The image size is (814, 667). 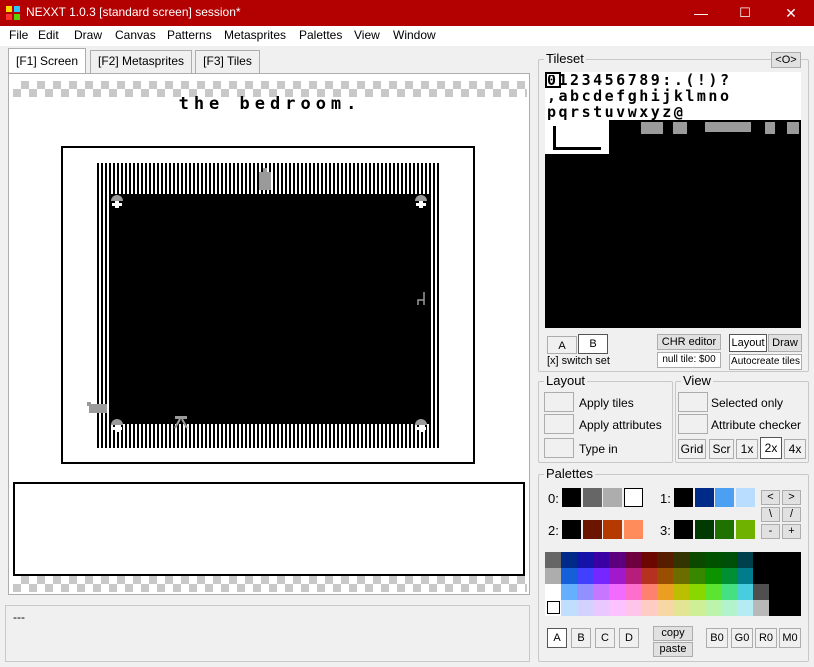 I want to click on palette-a-button: A, so click(x=557, y=638).